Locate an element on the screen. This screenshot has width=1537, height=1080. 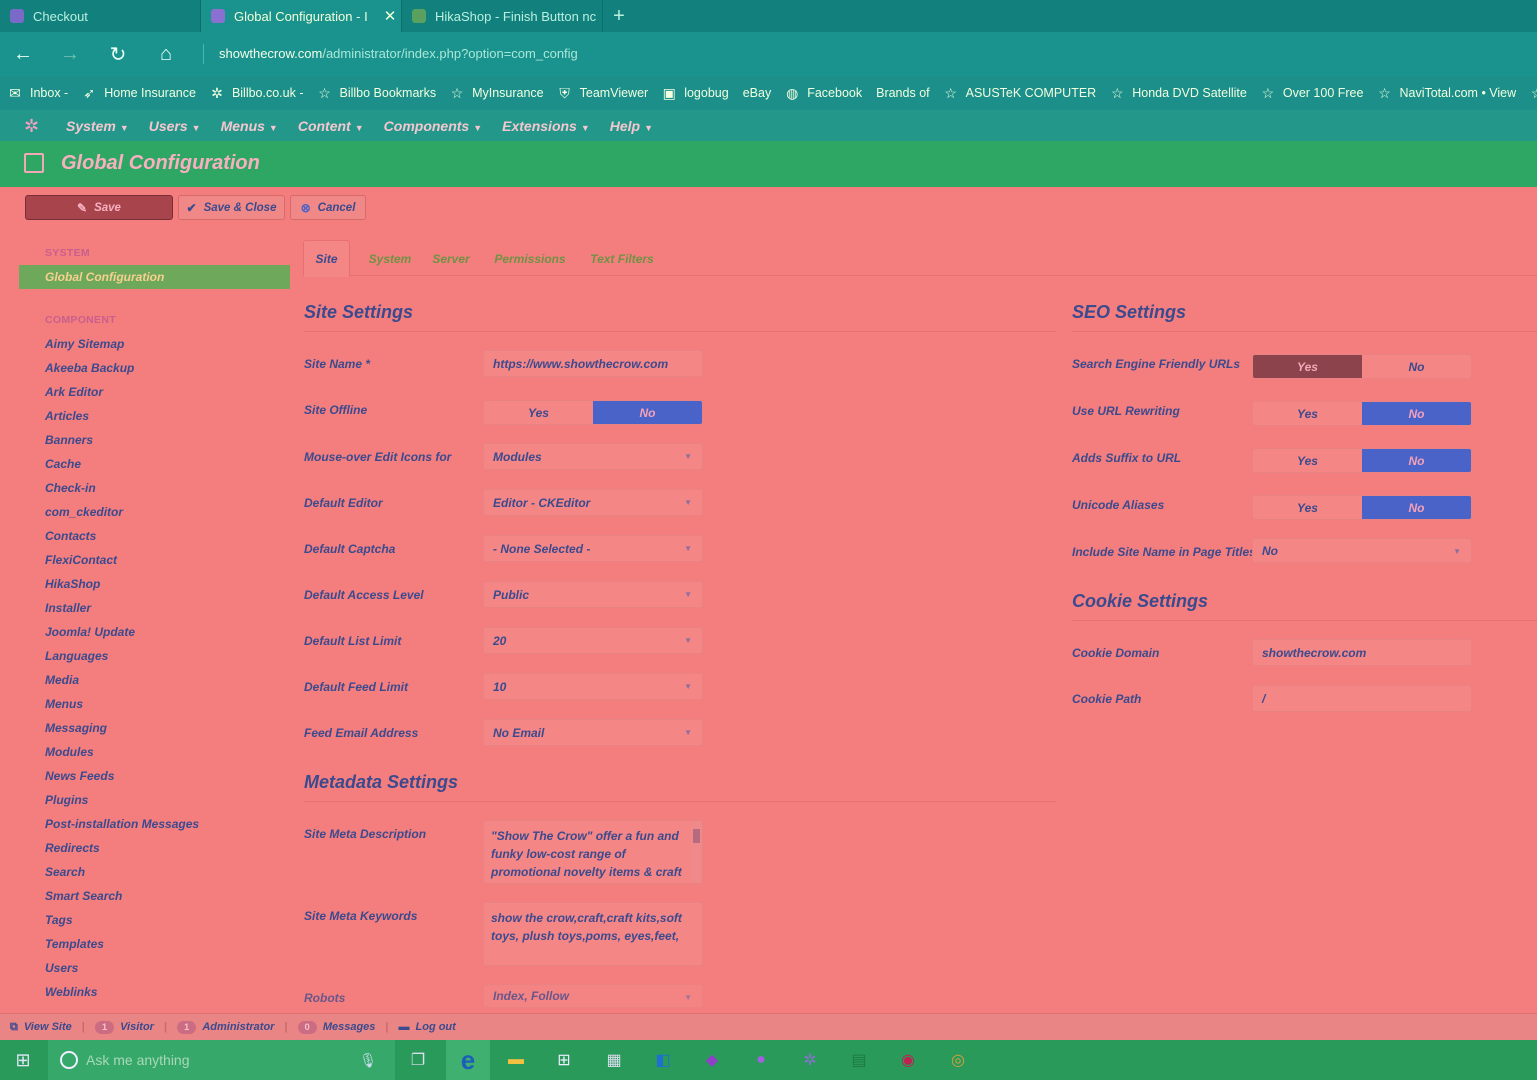
scrollbar is located at coordinates (696, 852).